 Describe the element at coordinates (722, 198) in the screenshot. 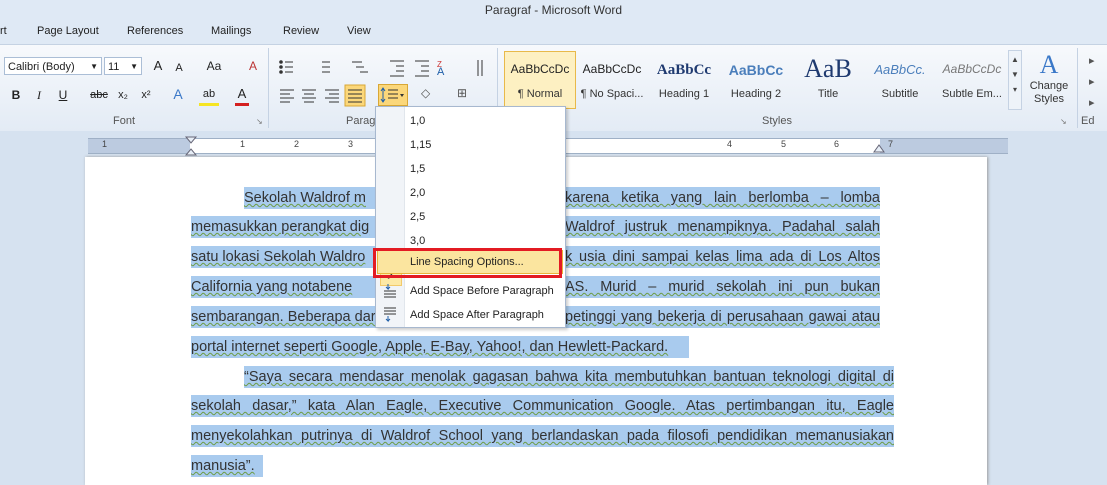

I see `doc-line: karena ketika yang lain berlomba – lomba` at that location.